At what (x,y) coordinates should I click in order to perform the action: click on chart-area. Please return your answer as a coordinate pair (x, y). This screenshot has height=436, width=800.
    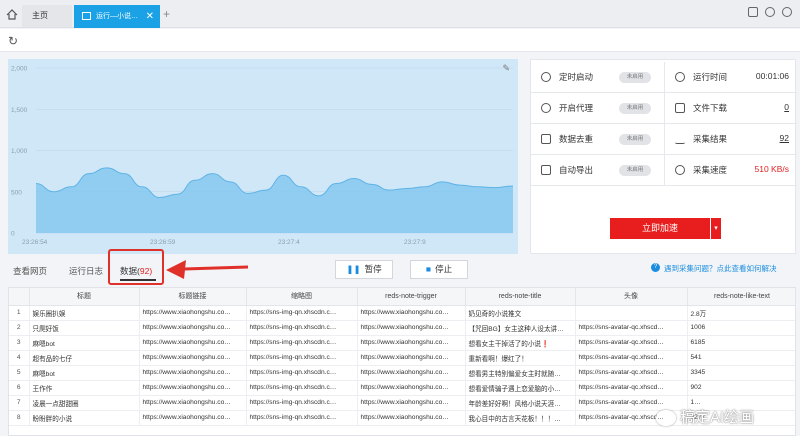
    Looking at the image, I should click on (274, 200).